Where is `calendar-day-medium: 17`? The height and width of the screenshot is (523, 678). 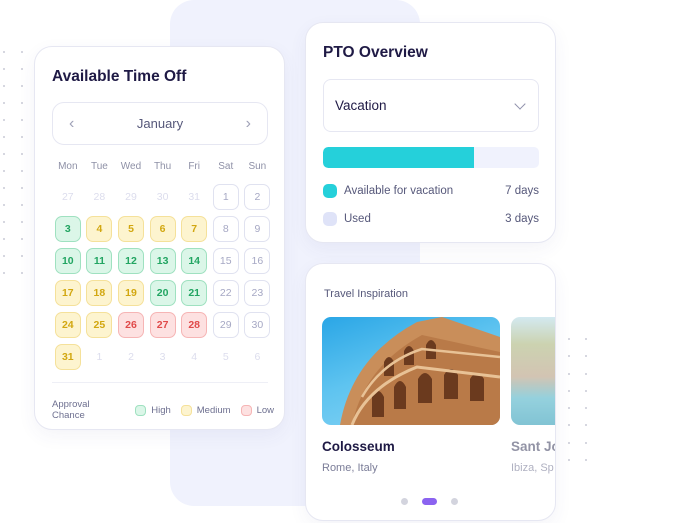 calendar-day-medium: 17 is located at coordinates (67, 293).